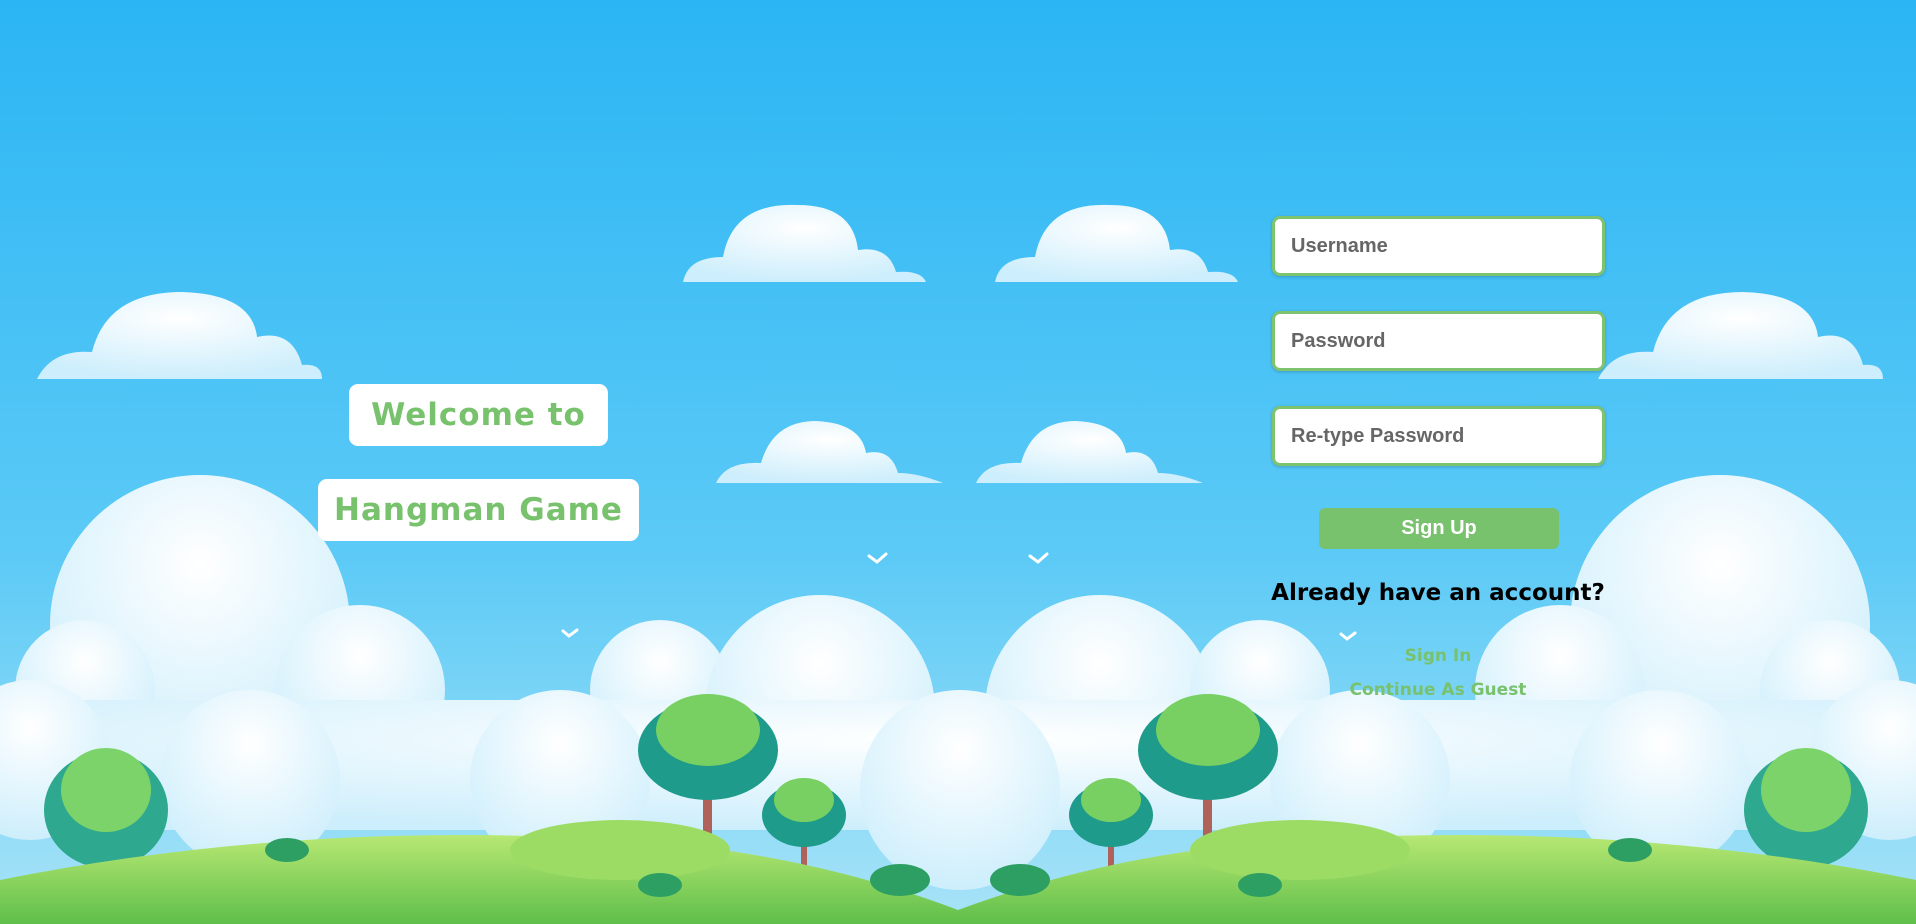 The width and height of the screenshot is (1916, 924). Describe the element at coordinates (1438, 656) in the screenshot. I see `sign-in-link: Sign In` at that location.